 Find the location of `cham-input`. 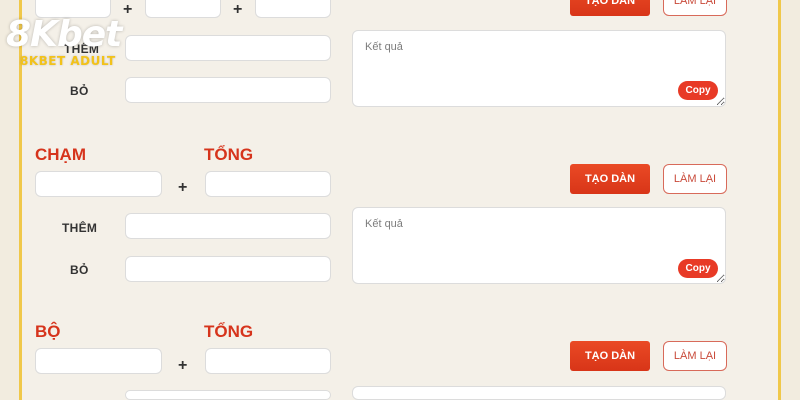

cham-input is located at coordinates (98, 184).